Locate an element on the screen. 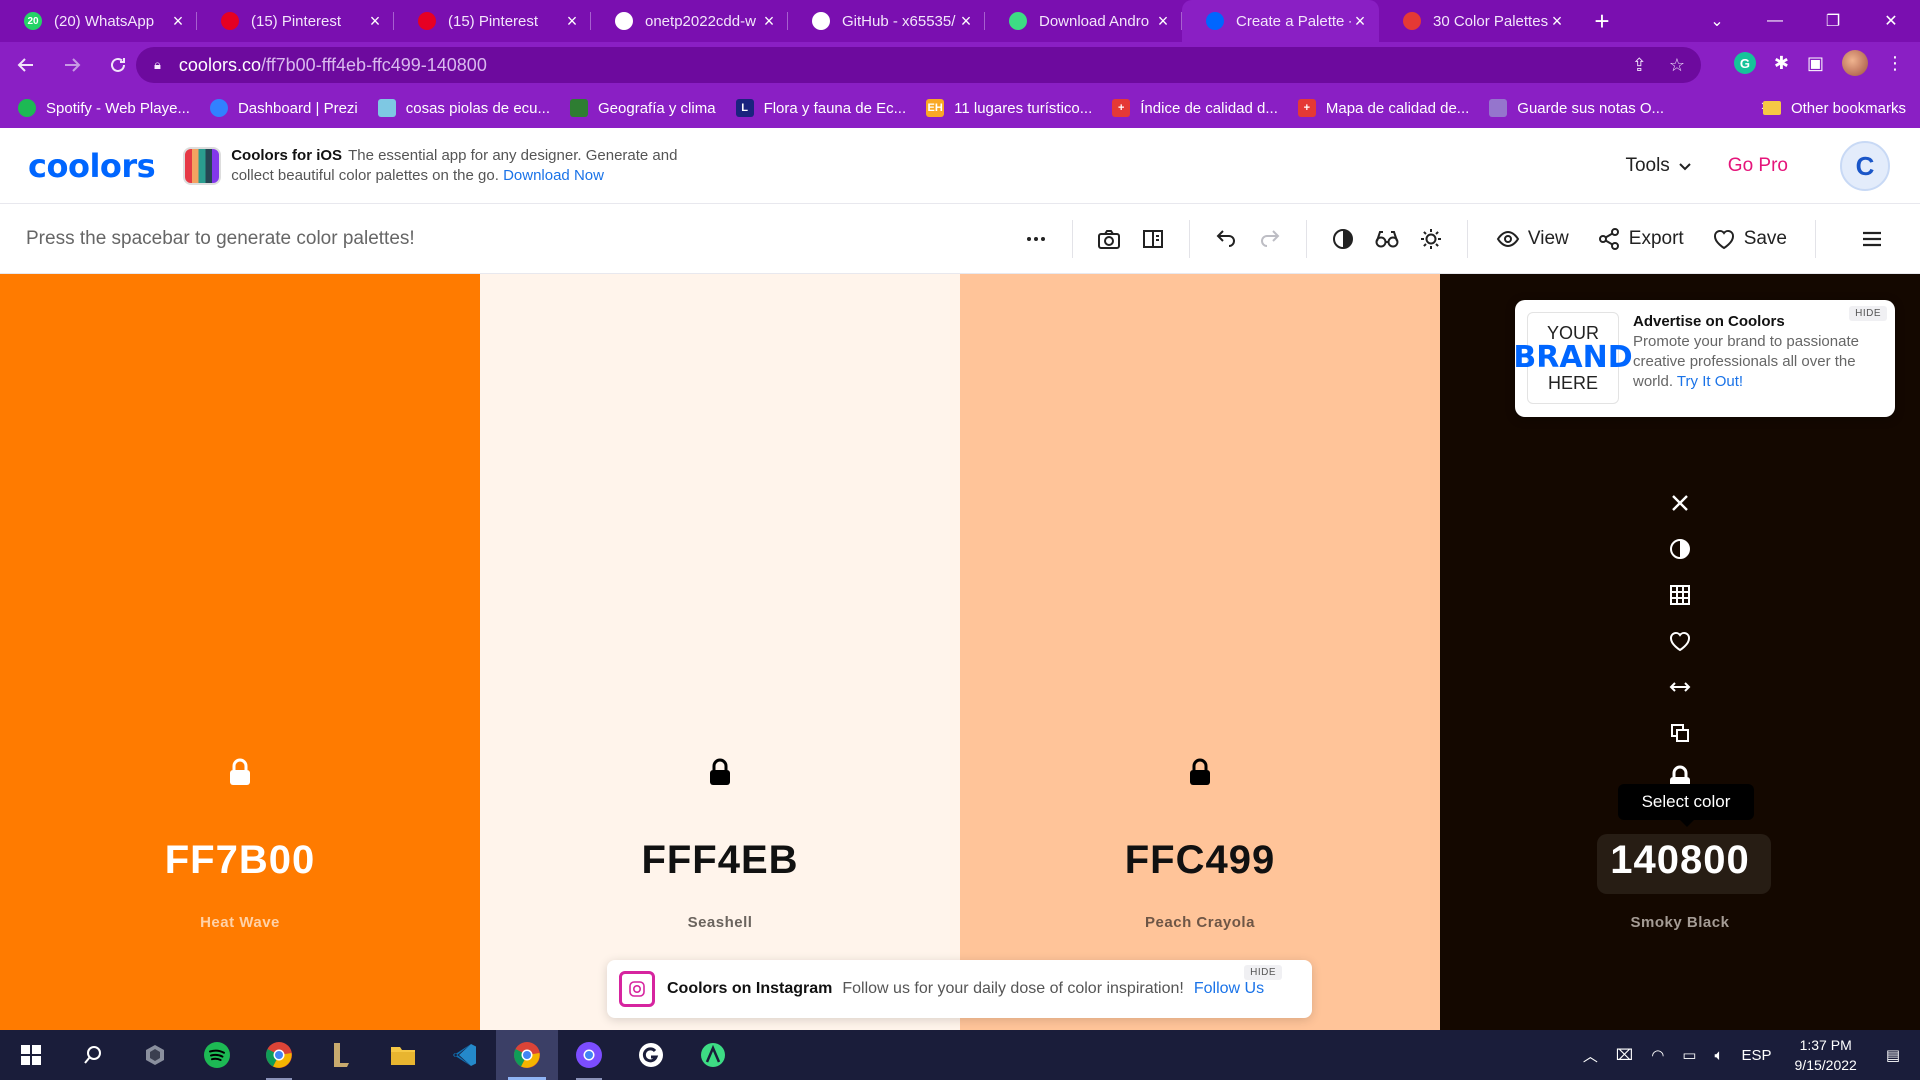 The image size is (1920, 1080). lock-icon: 🔒︎ is located at coordinates (157, 65).